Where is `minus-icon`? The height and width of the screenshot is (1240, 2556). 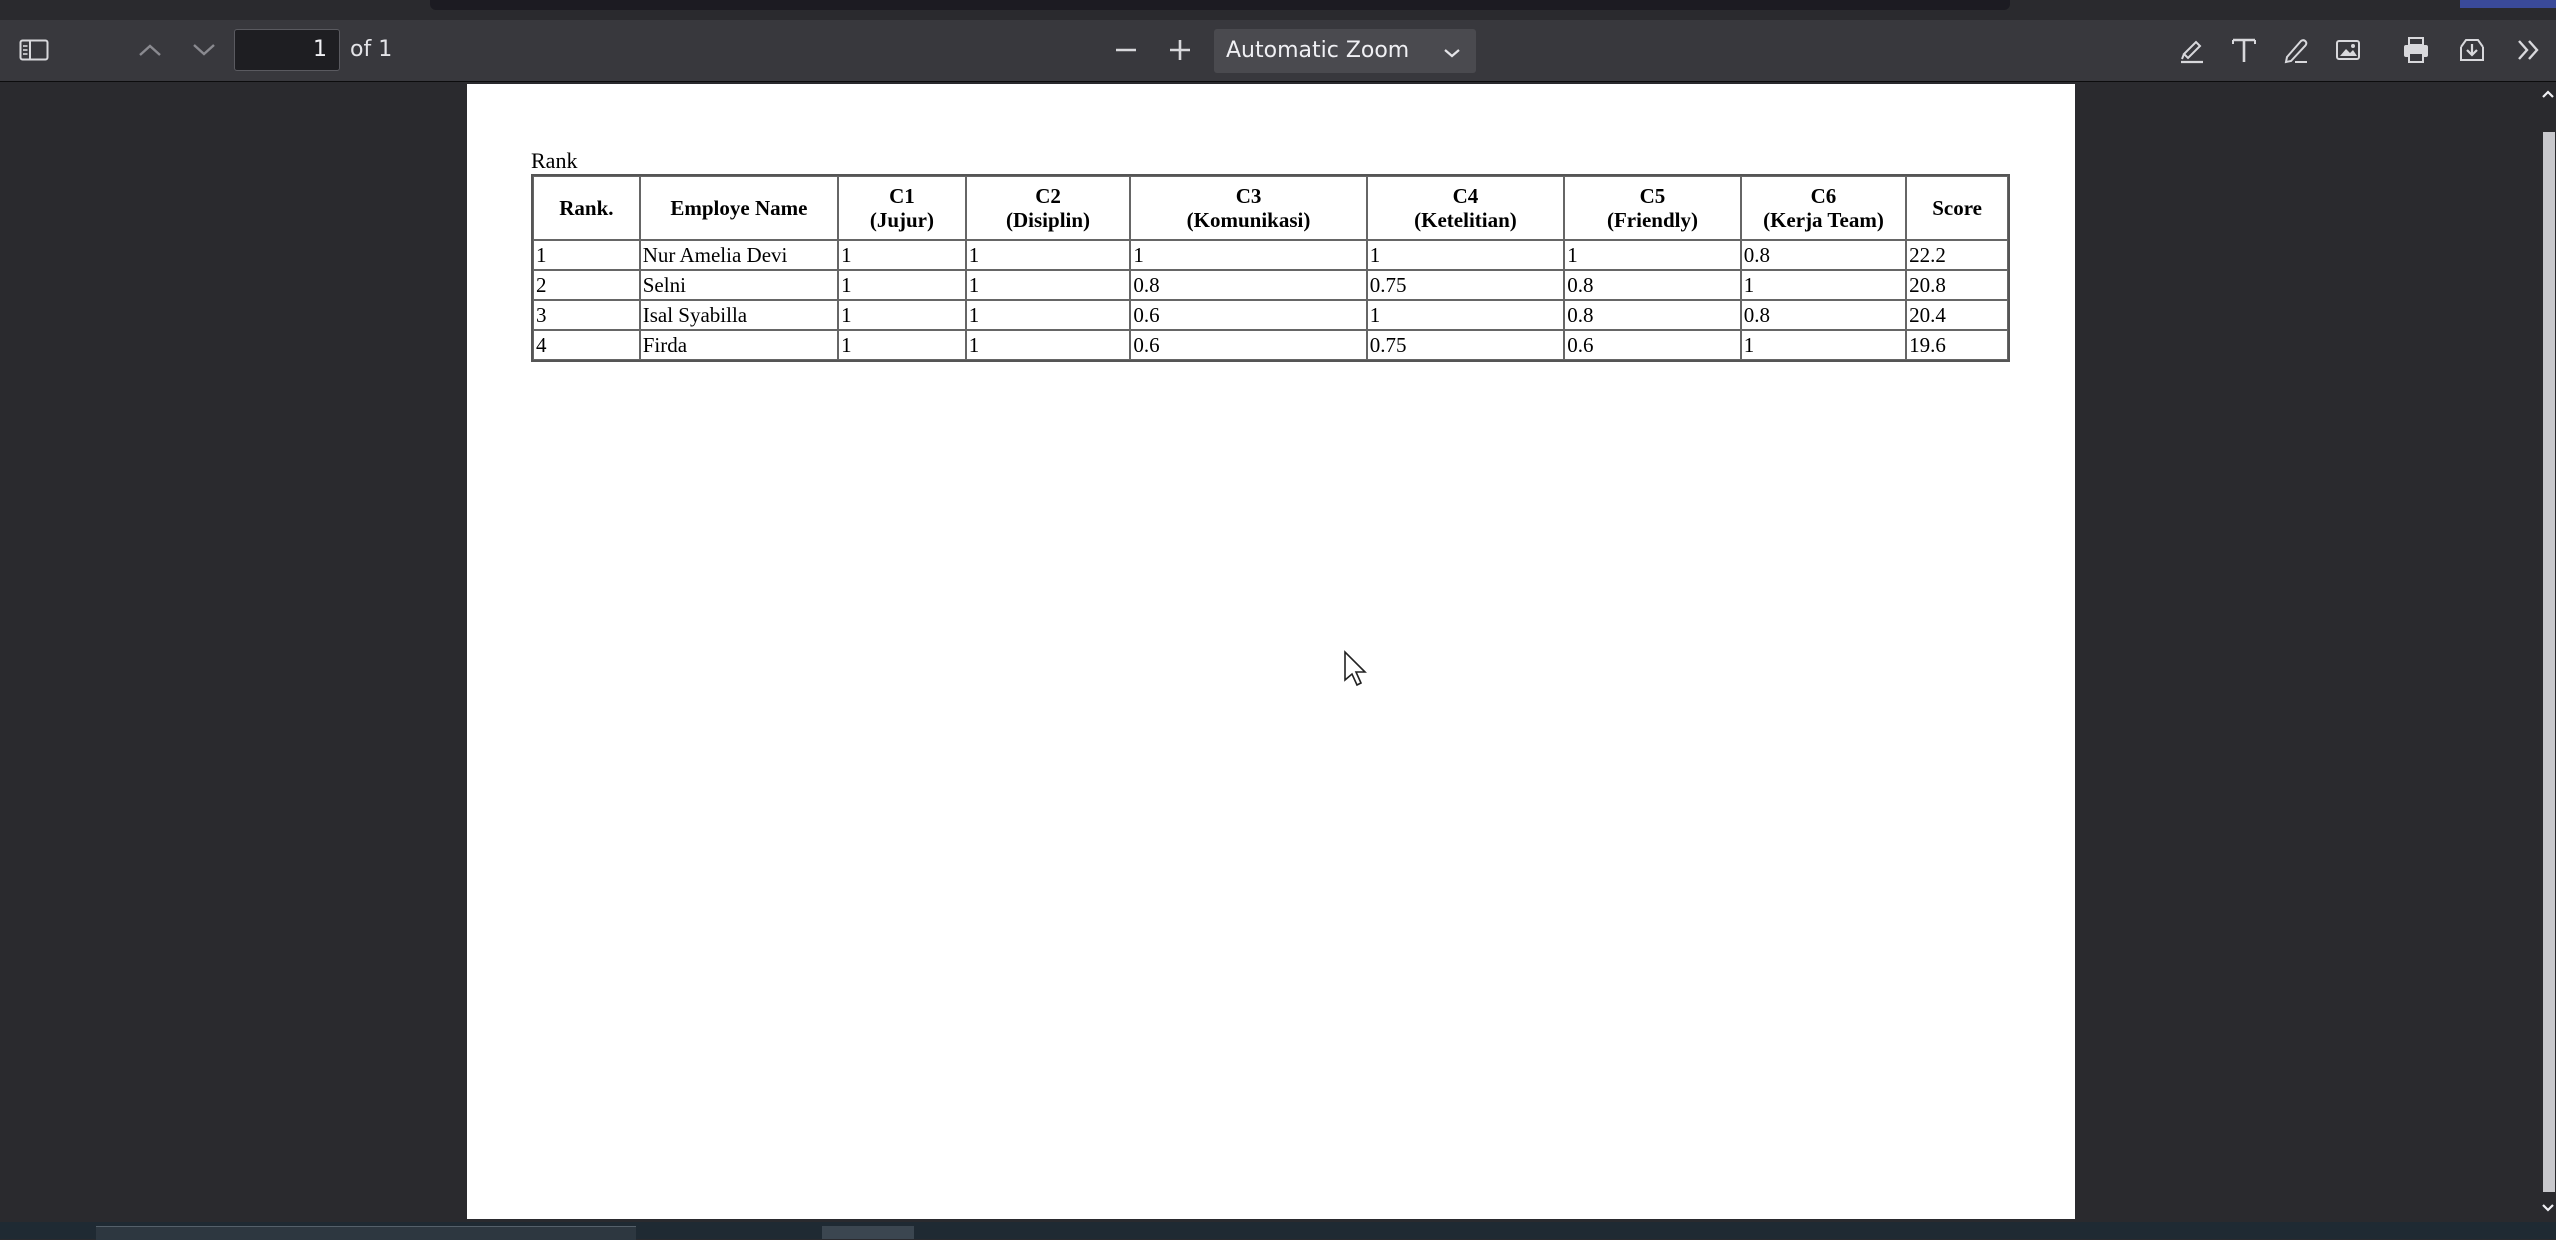 minus-icon is located at coordinates (1126, 50).